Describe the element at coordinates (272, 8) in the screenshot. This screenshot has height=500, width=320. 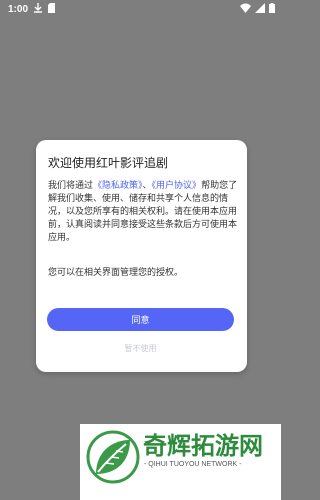
I see `battery-icon` at that location.